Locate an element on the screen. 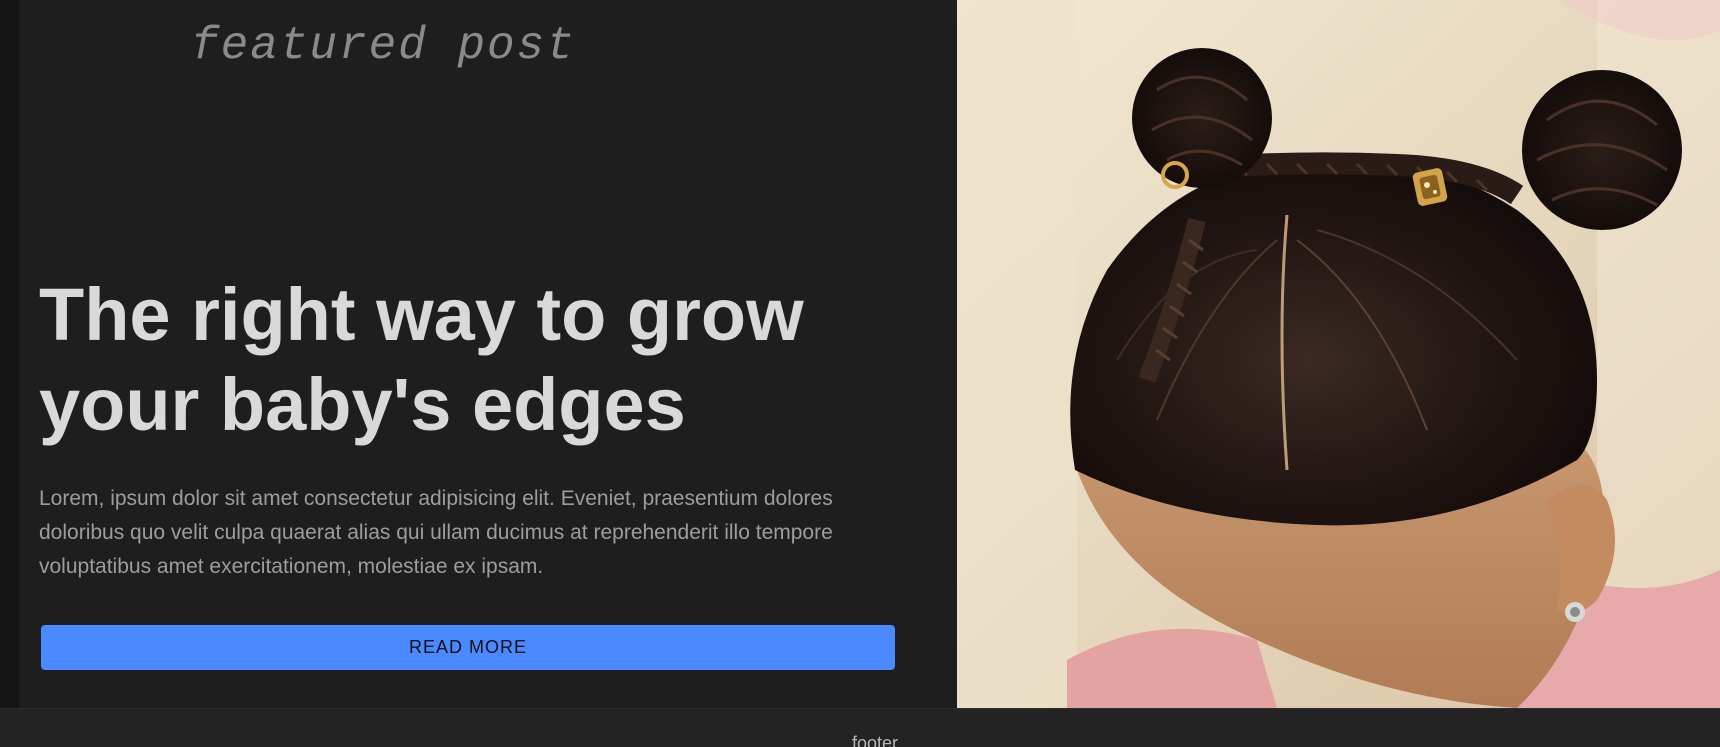  read-more-button: READ MORE is located at coordinates (468, 647).